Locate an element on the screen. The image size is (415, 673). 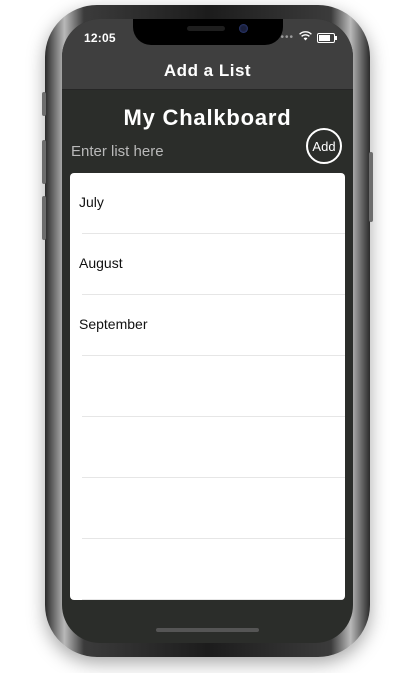
list-item-label: September is located at coordinates (113, 324).